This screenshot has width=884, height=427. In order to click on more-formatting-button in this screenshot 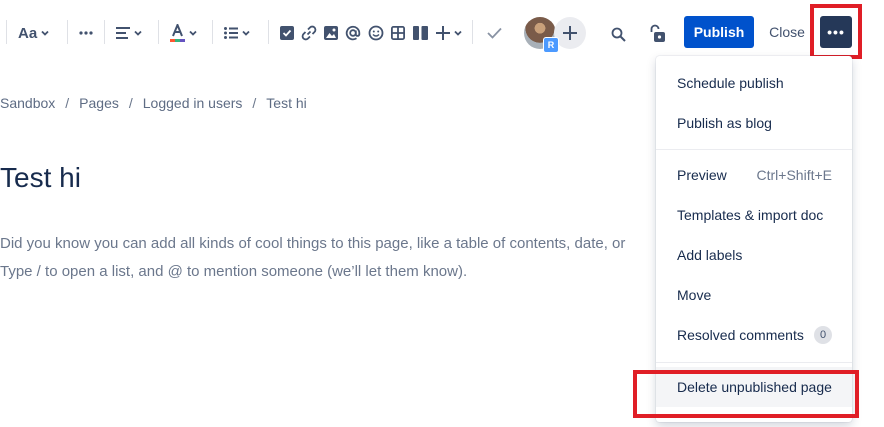, I will do `click(86, 33)`.